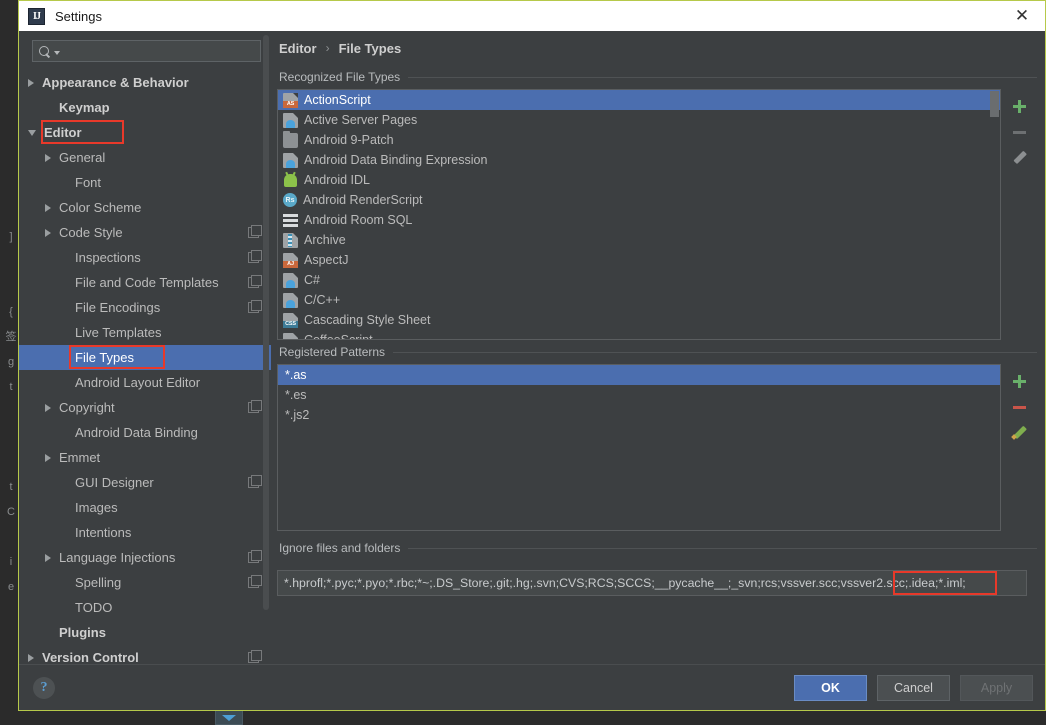 The height and width of the screenshot is (725, 1046). What do you see at coordinates (639, 320) in the screenshot?
I see `file-type-row: CSS Cascading Style Sheet` at bounding box center [639, 320].